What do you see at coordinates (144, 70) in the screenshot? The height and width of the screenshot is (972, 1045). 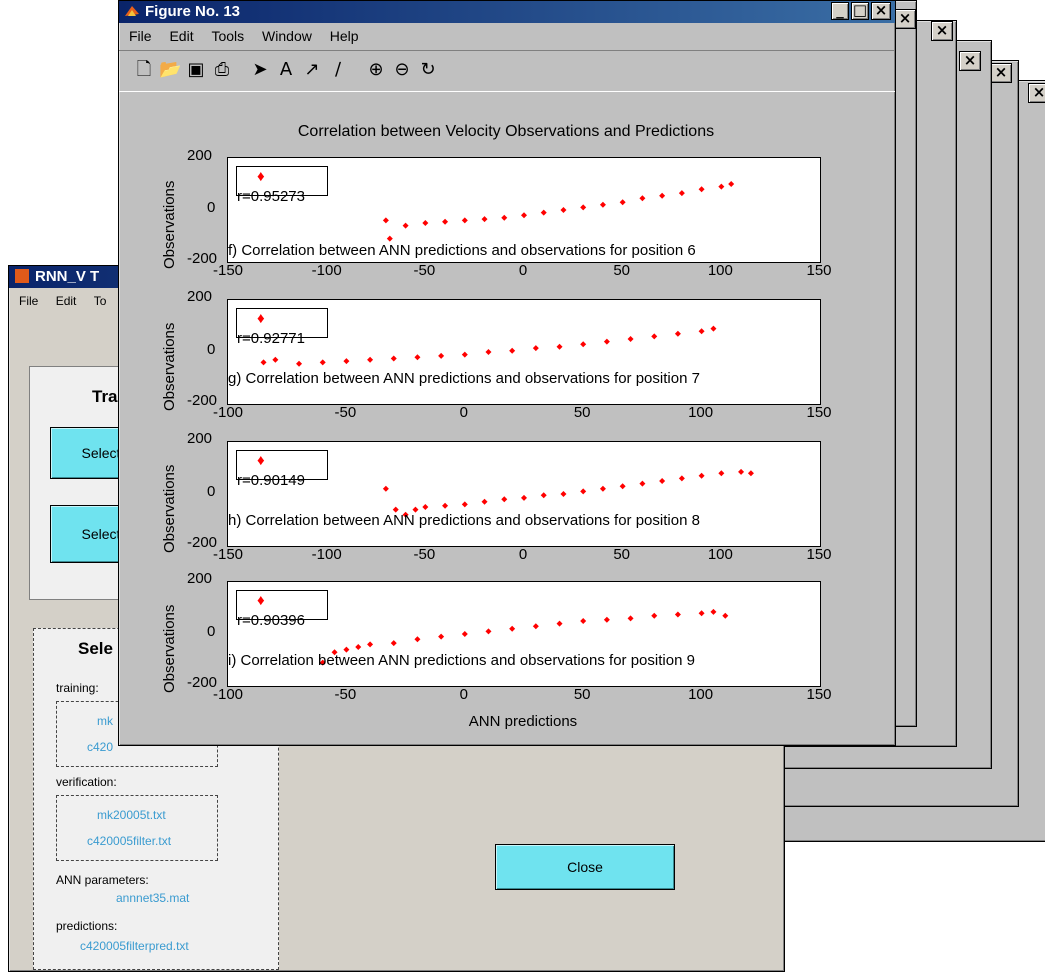 I see `new-file-icon: 🗋` at bounding box center [144, 70].